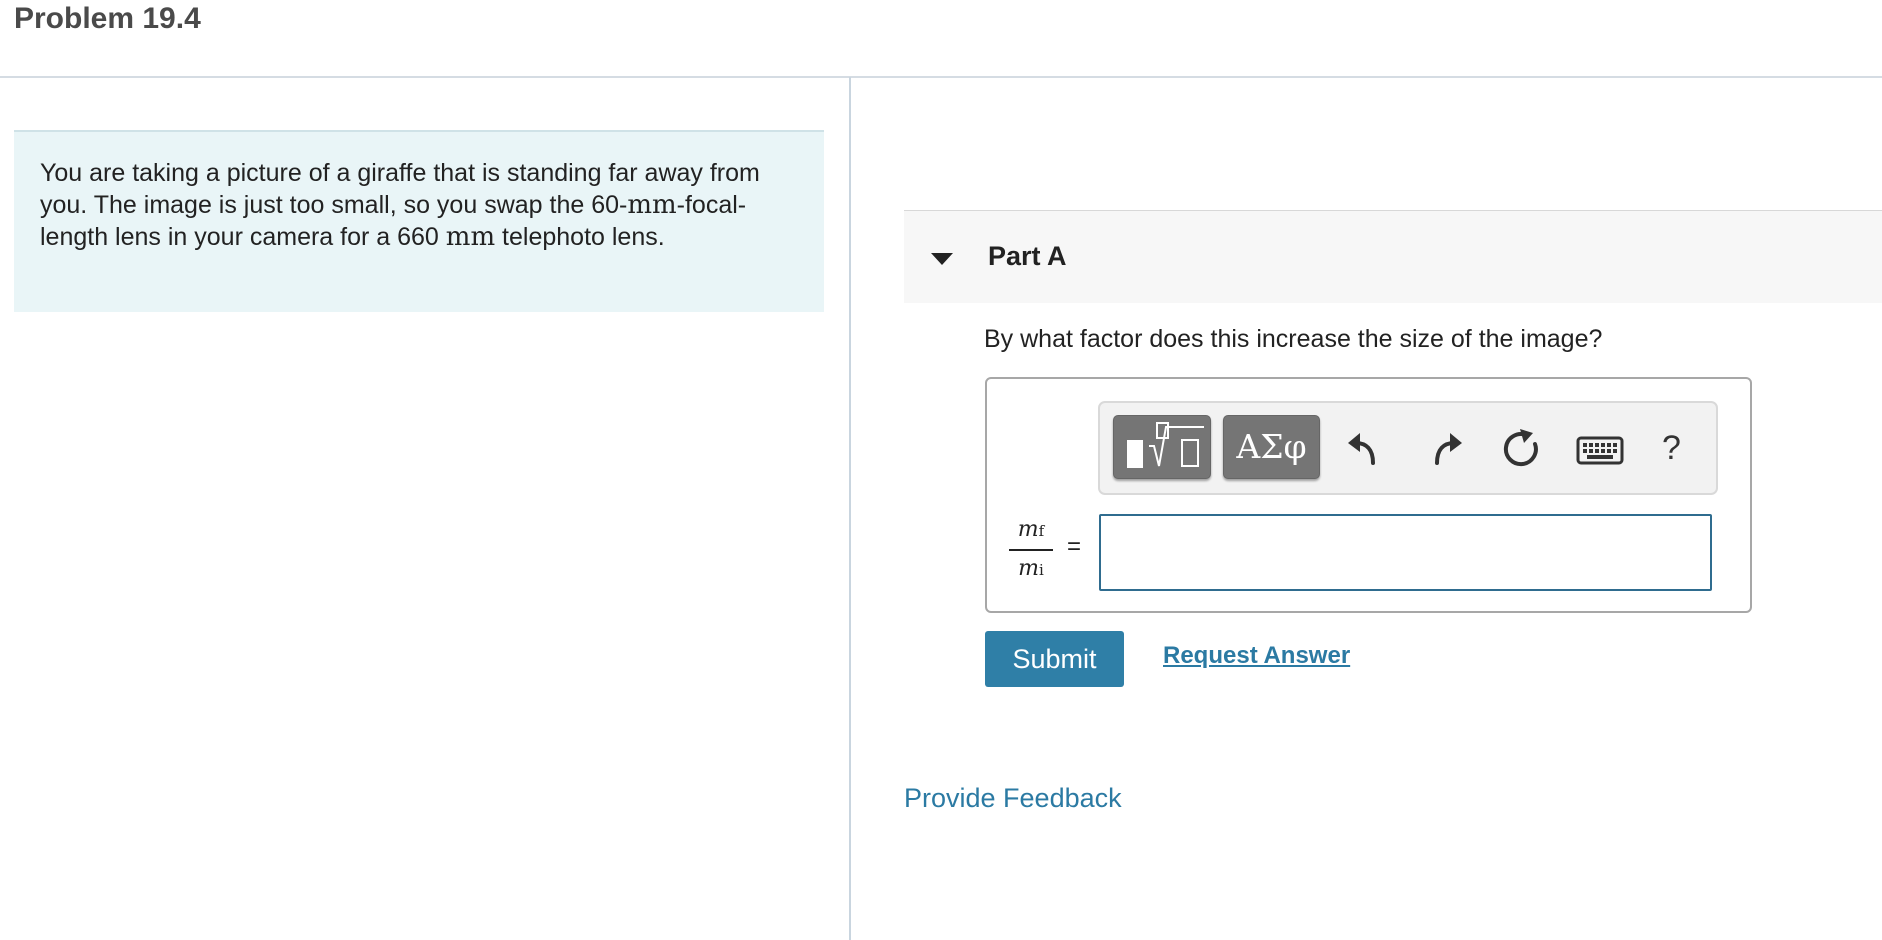 The width and height of the screenshot is (1882, 940). What do you see at coordinates (1013, 798) in the screenshot?
I see `provide-feedback-link: Provide Feedback` at bounding box center [1013, 798].